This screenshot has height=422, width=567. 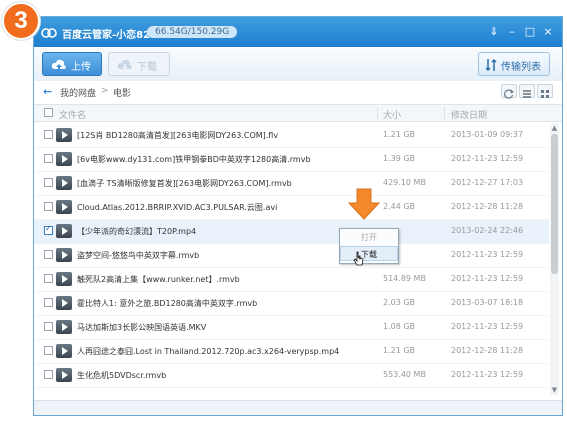 What do you see at coordinates (184, 183) in the screenshot?
I see `file-name: [血滴子 TS清晰版修复首发][263电影网DY263.COM].rmvb` at bounding box center [184, 183].